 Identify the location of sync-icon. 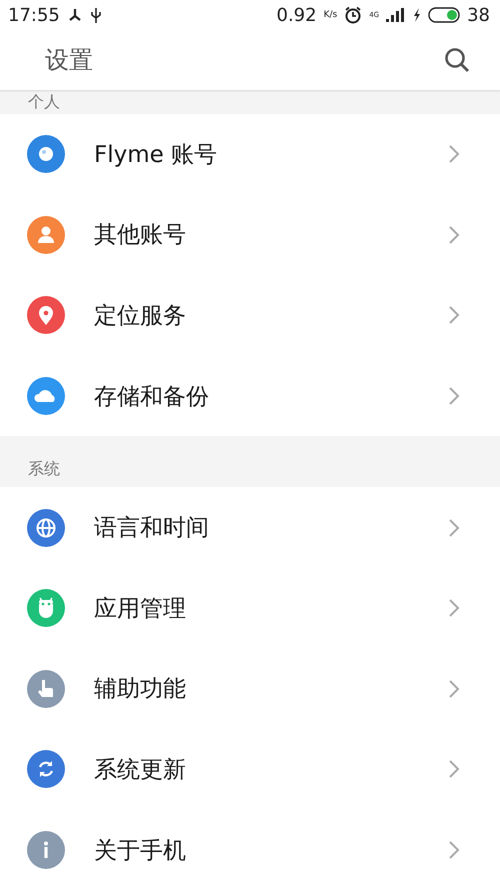
(46, 769).